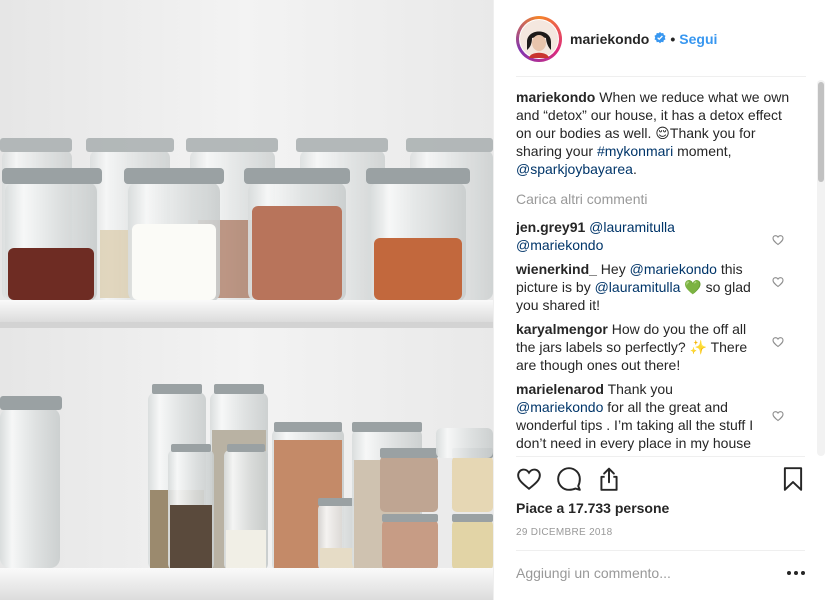 This screenshot has width=827, height=600. Describe the element at coordinates (634, 169) in the screenshot. I see `caption-end: .` at that location.